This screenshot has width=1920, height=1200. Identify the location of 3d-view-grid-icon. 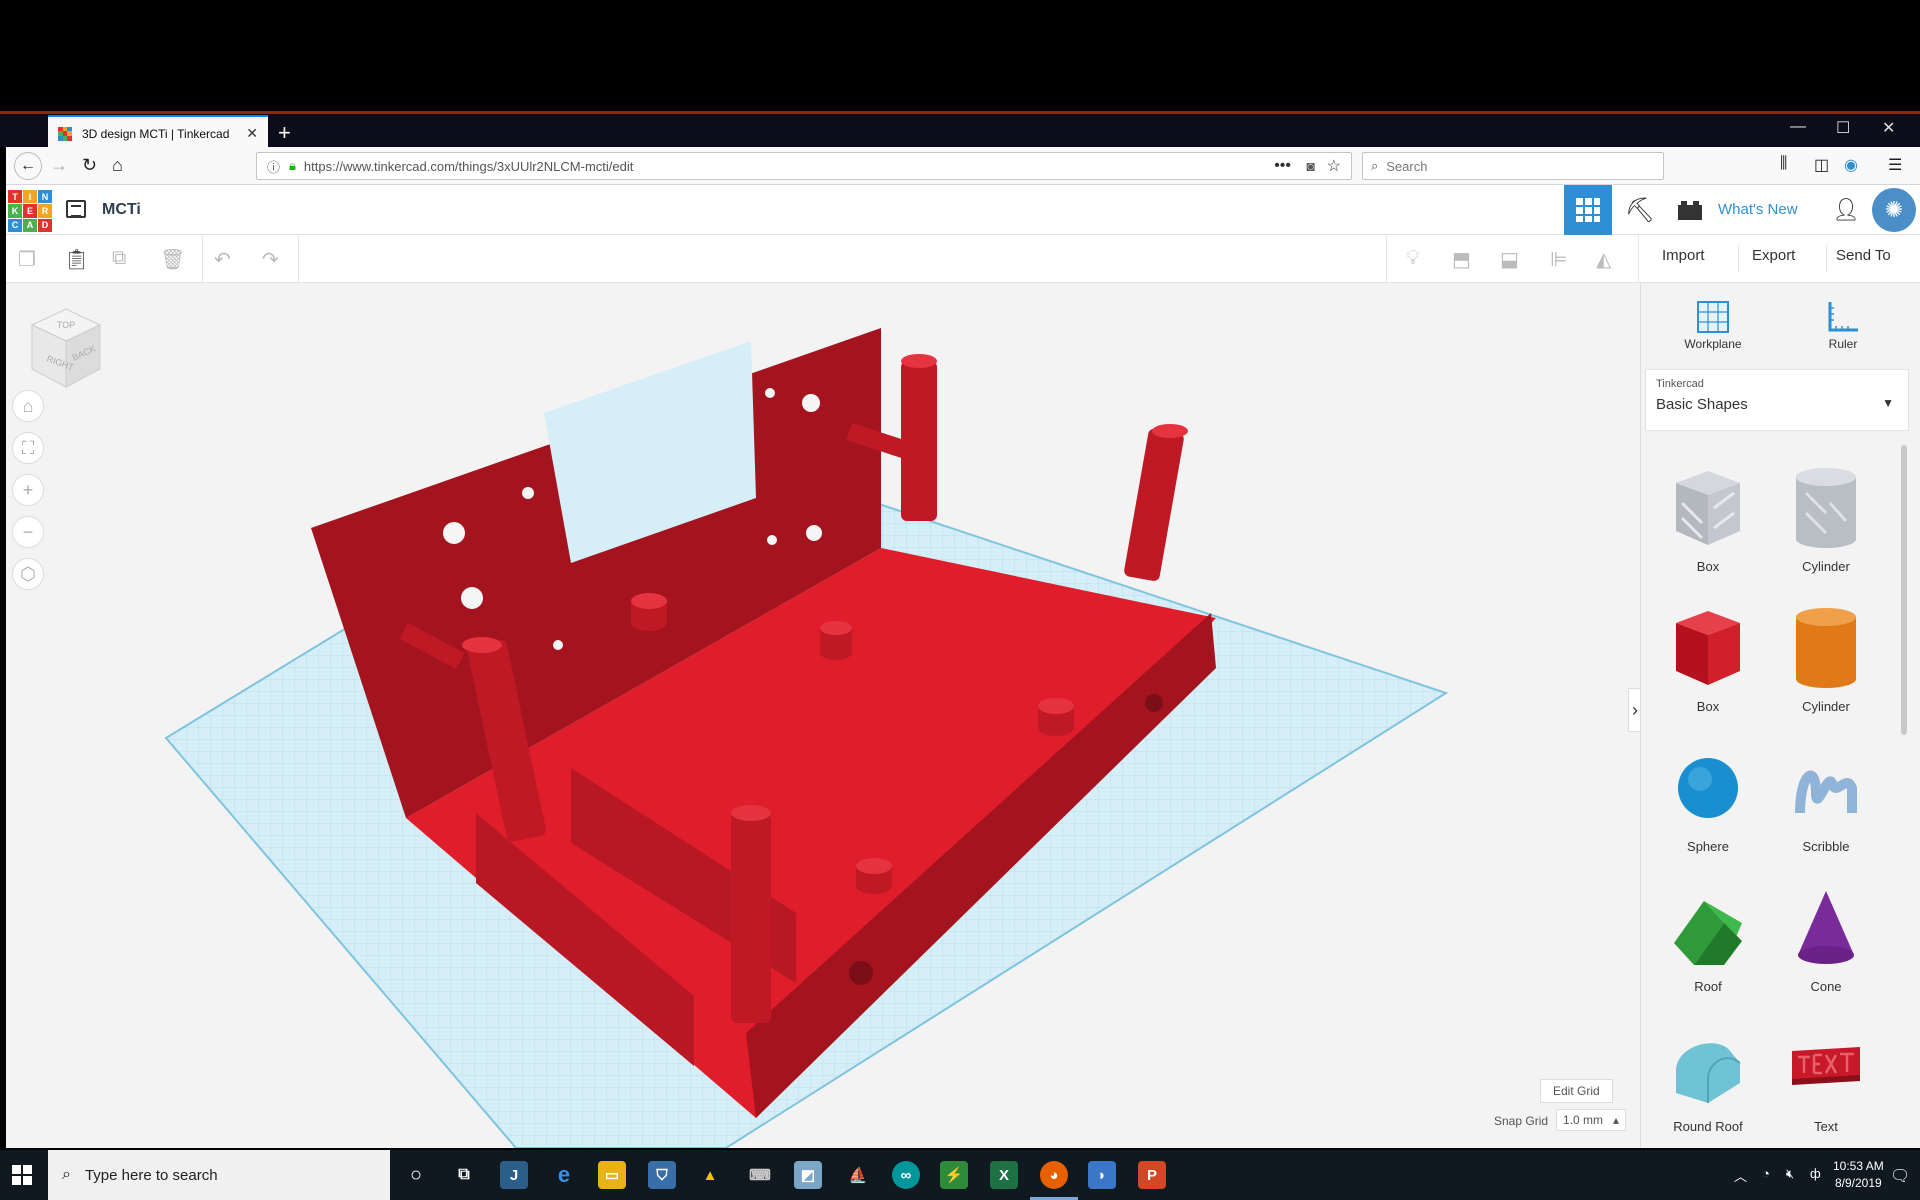
(1588, 210).